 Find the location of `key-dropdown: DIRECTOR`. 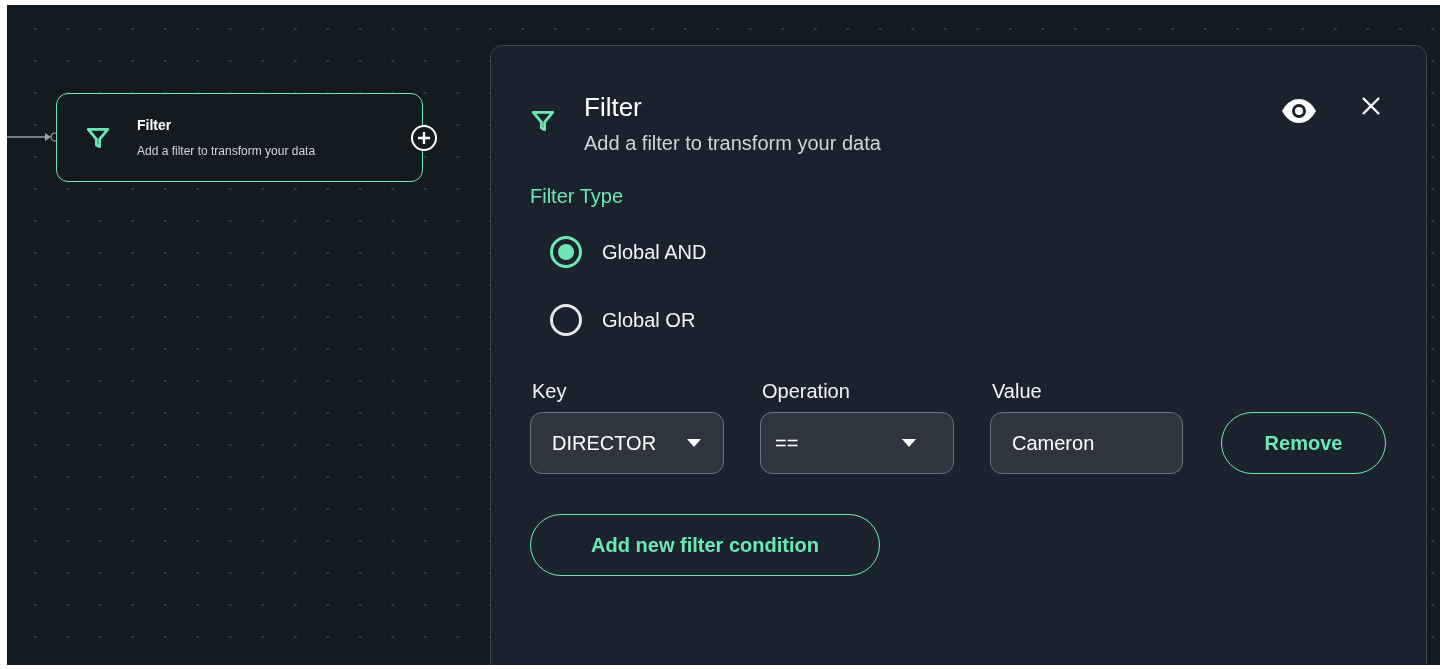

key-dropdown: DIRECTOR is located at coordinates (627, 443).